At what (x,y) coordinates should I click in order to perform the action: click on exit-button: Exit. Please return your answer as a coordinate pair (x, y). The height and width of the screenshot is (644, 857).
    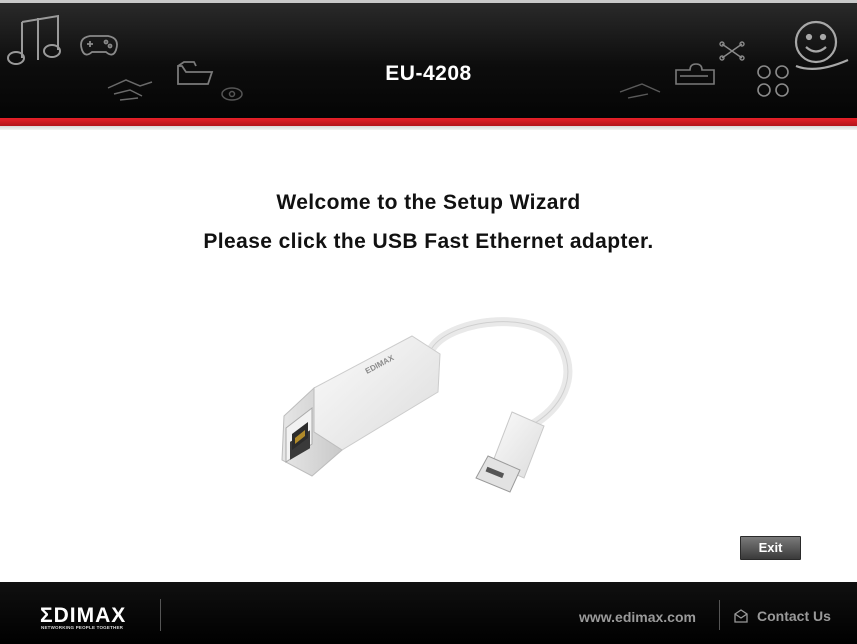
    Looking at the image, I should click on (770, 548).